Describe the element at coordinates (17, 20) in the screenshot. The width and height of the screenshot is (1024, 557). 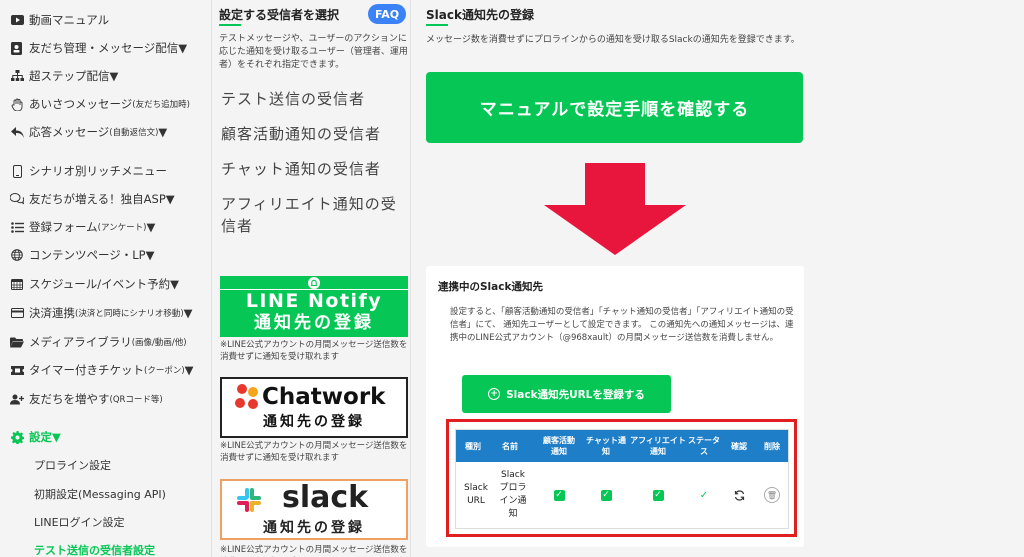
I see `youtube-icon` at that location.